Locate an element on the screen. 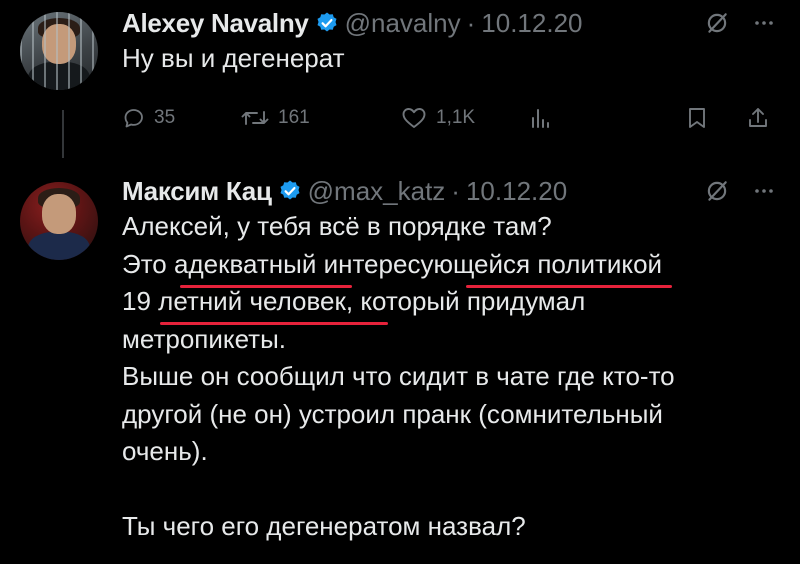  avatar-cage-bars is located at coordinates (59, 51).